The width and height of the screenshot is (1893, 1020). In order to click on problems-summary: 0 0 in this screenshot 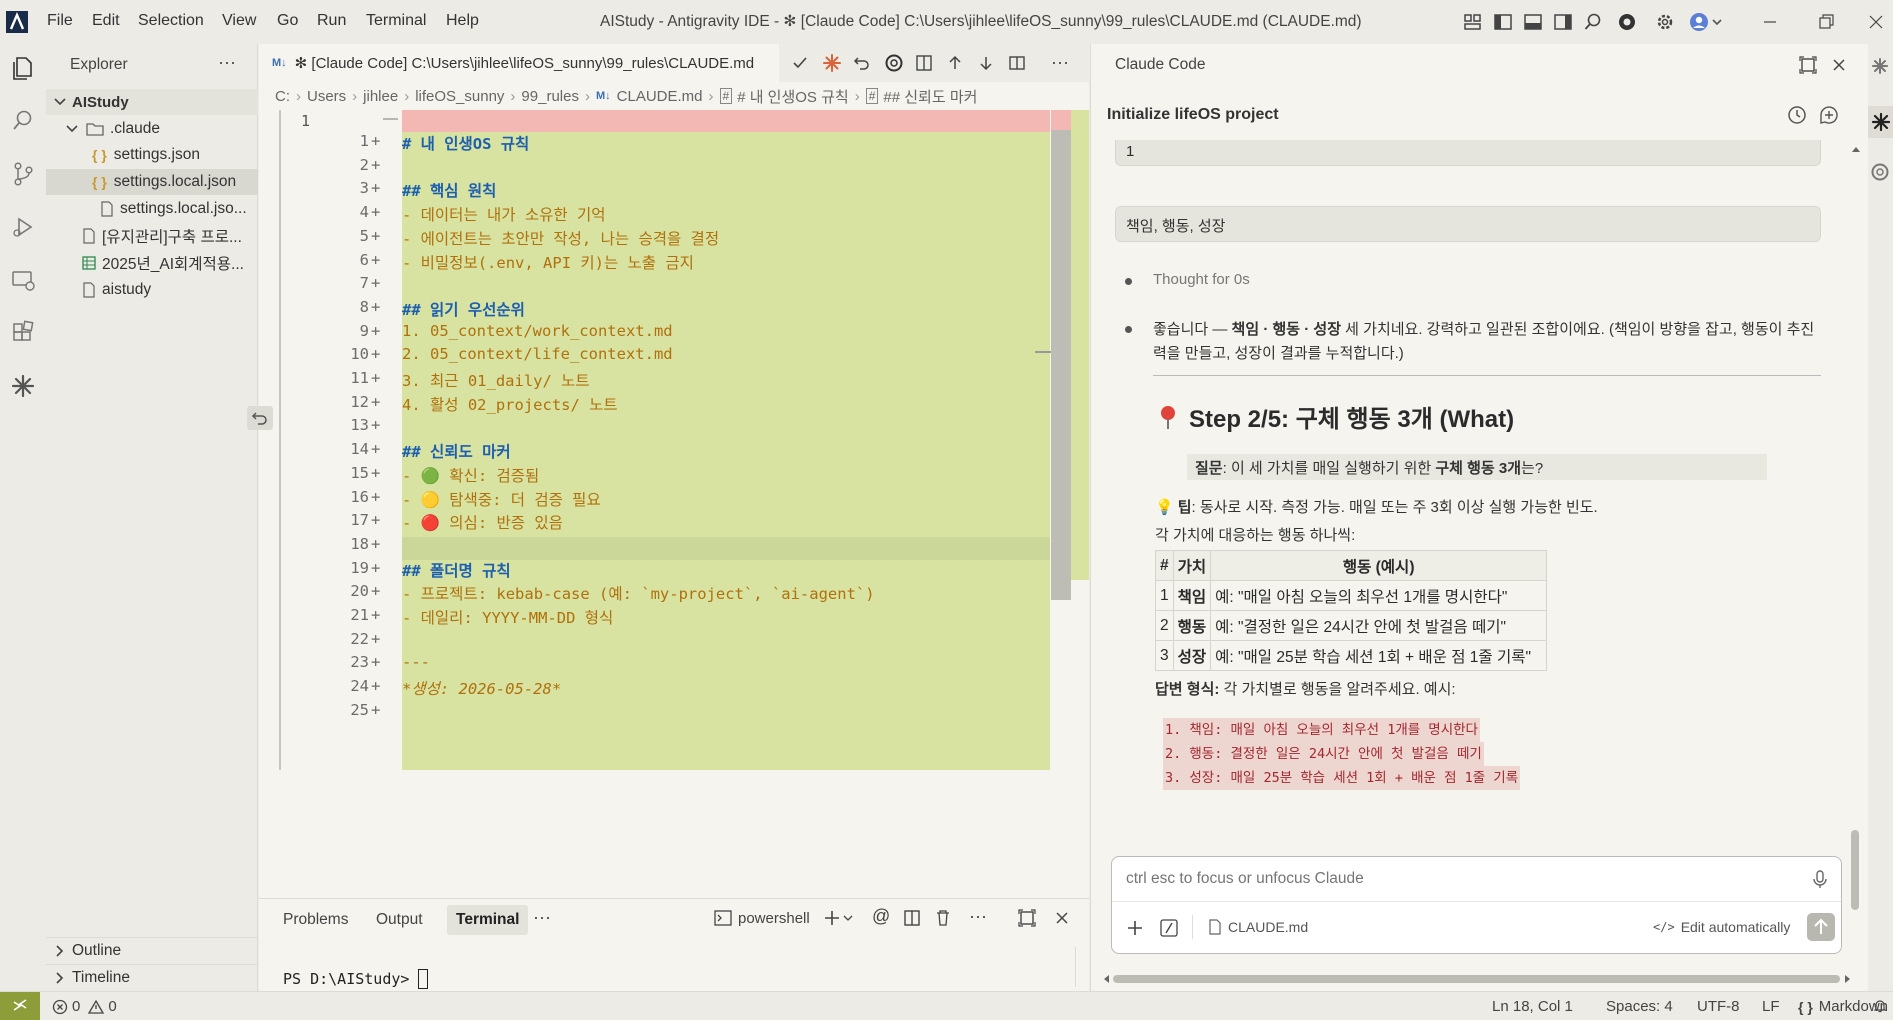, I will do `click(84, 1006)`.